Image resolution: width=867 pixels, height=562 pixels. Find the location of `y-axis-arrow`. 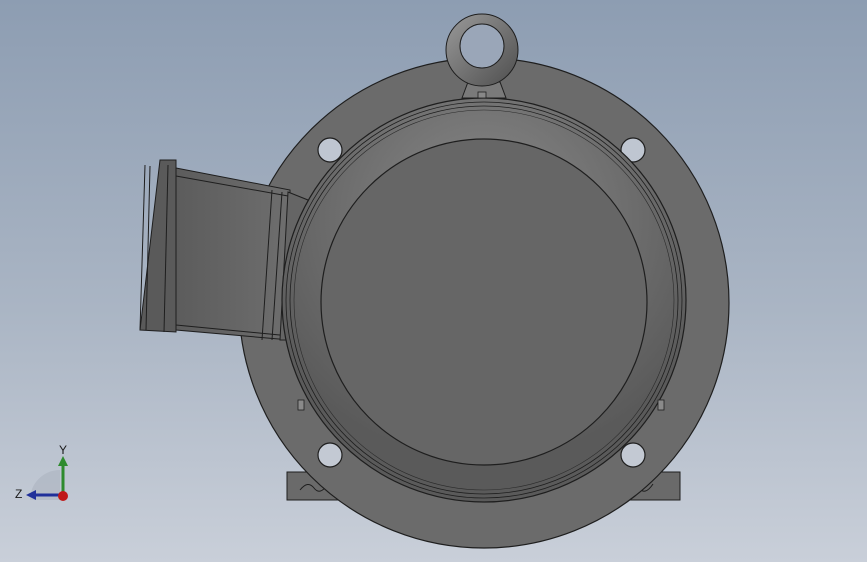

y-axis-arrow is located at coordinates (63, 461).